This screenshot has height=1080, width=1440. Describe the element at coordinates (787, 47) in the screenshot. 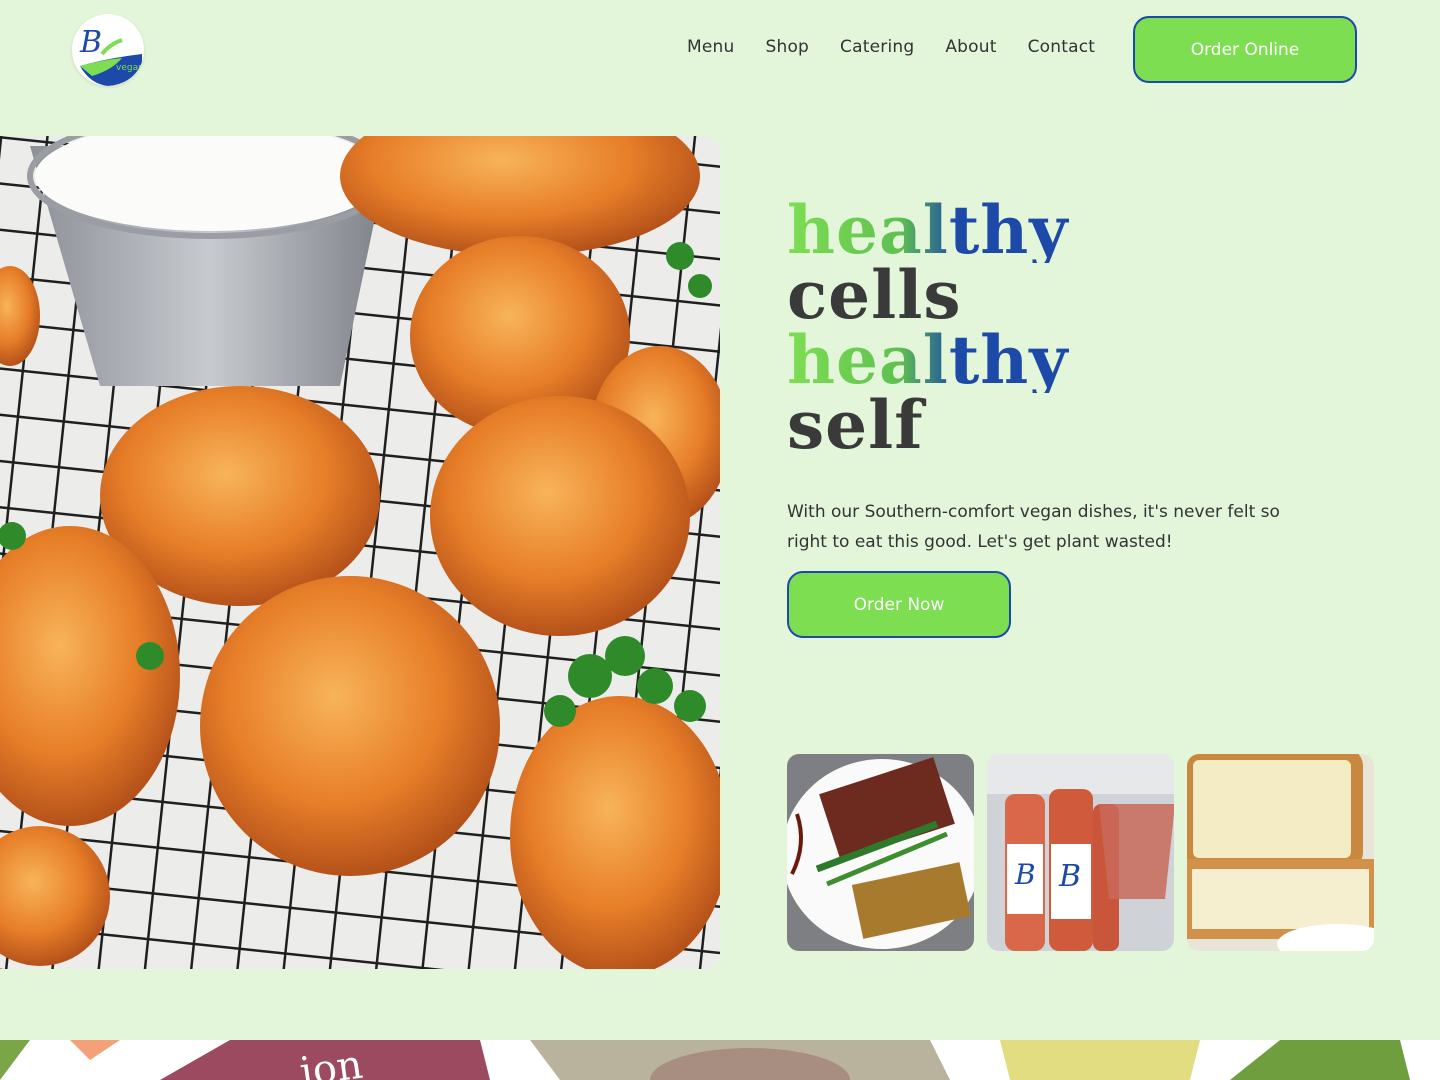

I see `nav-item-shop: Shop` at that location.